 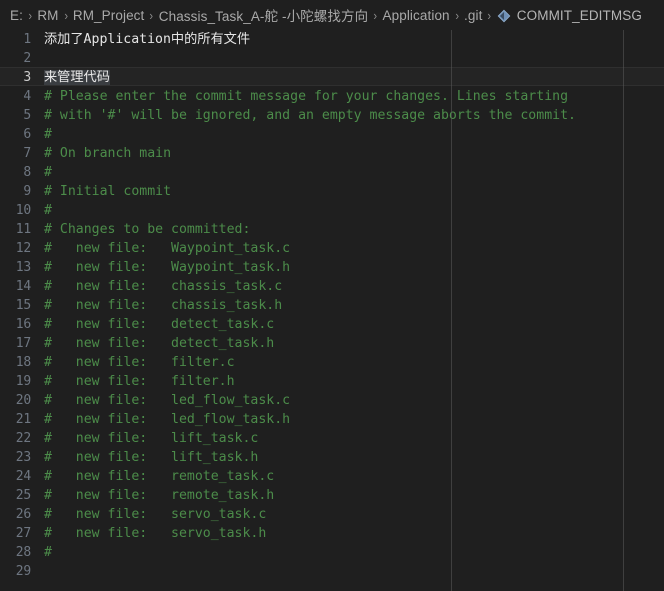 What do you see at coordinates (27, 39) in the screenshot?
I see `line-number: 1` at bounding box center [27, 39].